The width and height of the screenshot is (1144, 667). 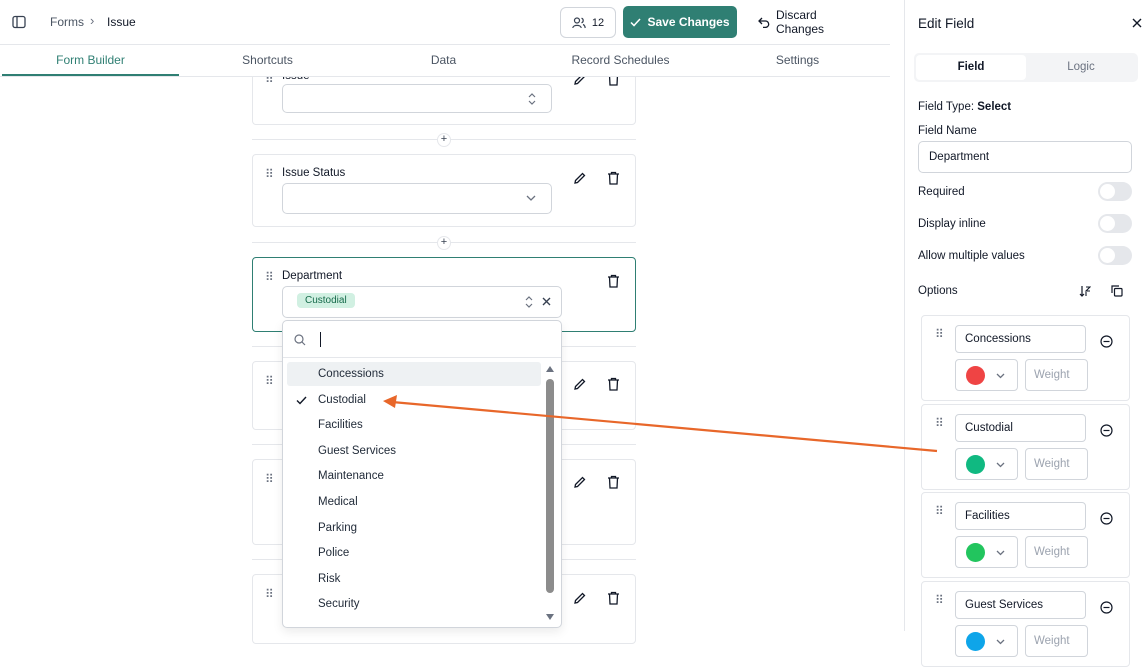 I want to click on dropdown-option: Facilities, so click(x=414, y=425).